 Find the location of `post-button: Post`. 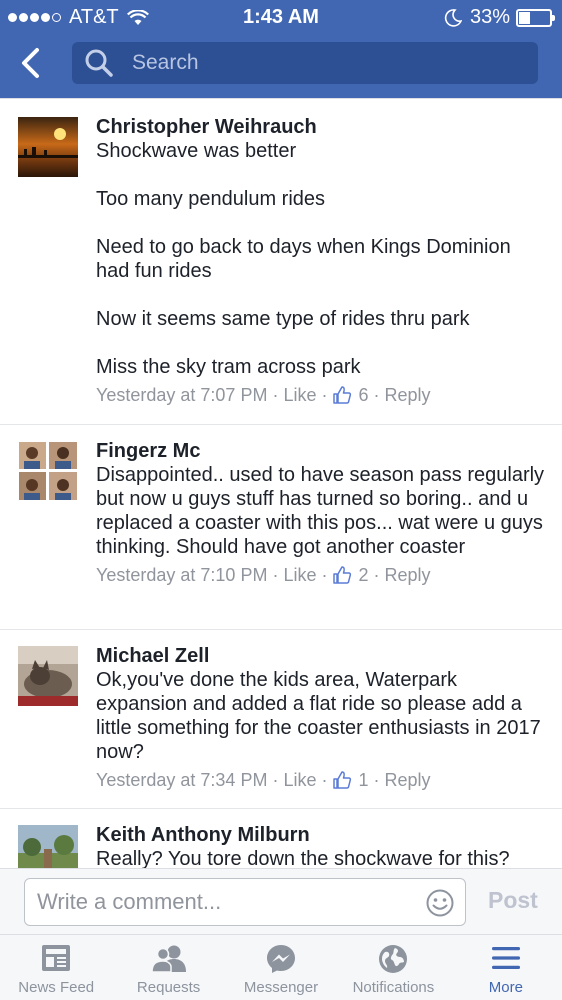

post-button: Post is located at coordinates (513, 900).